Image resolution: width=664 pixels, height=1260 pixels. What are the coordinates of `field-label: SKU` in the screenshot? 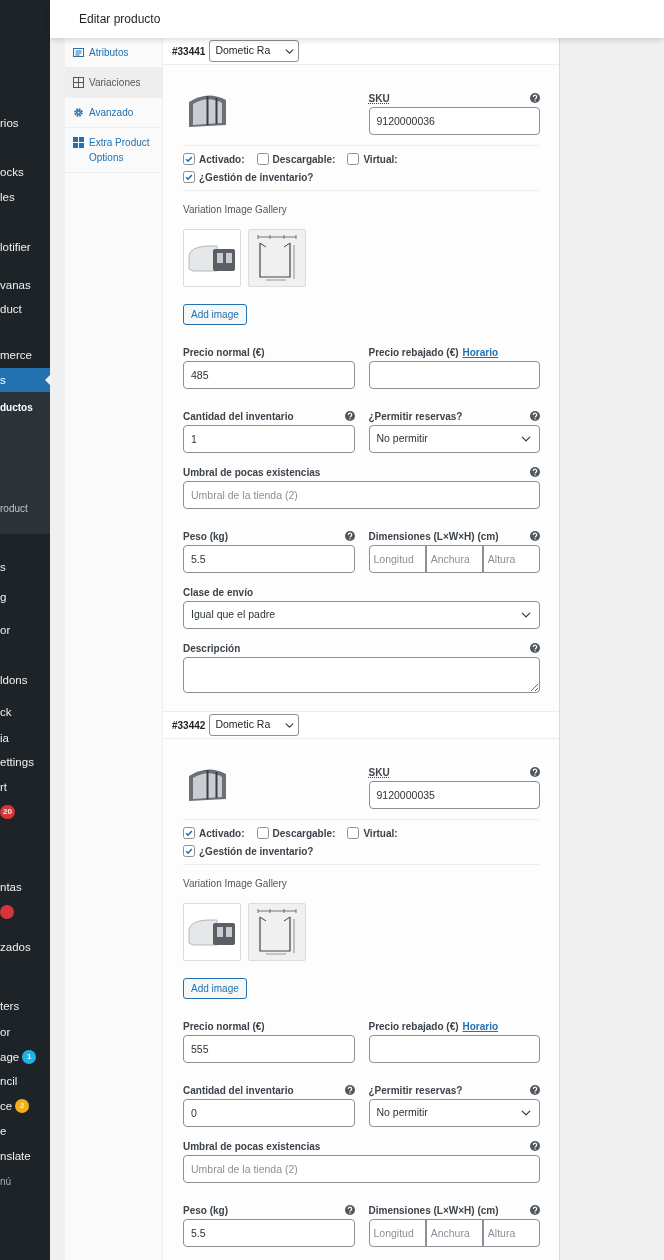 It's located at (379, 98).